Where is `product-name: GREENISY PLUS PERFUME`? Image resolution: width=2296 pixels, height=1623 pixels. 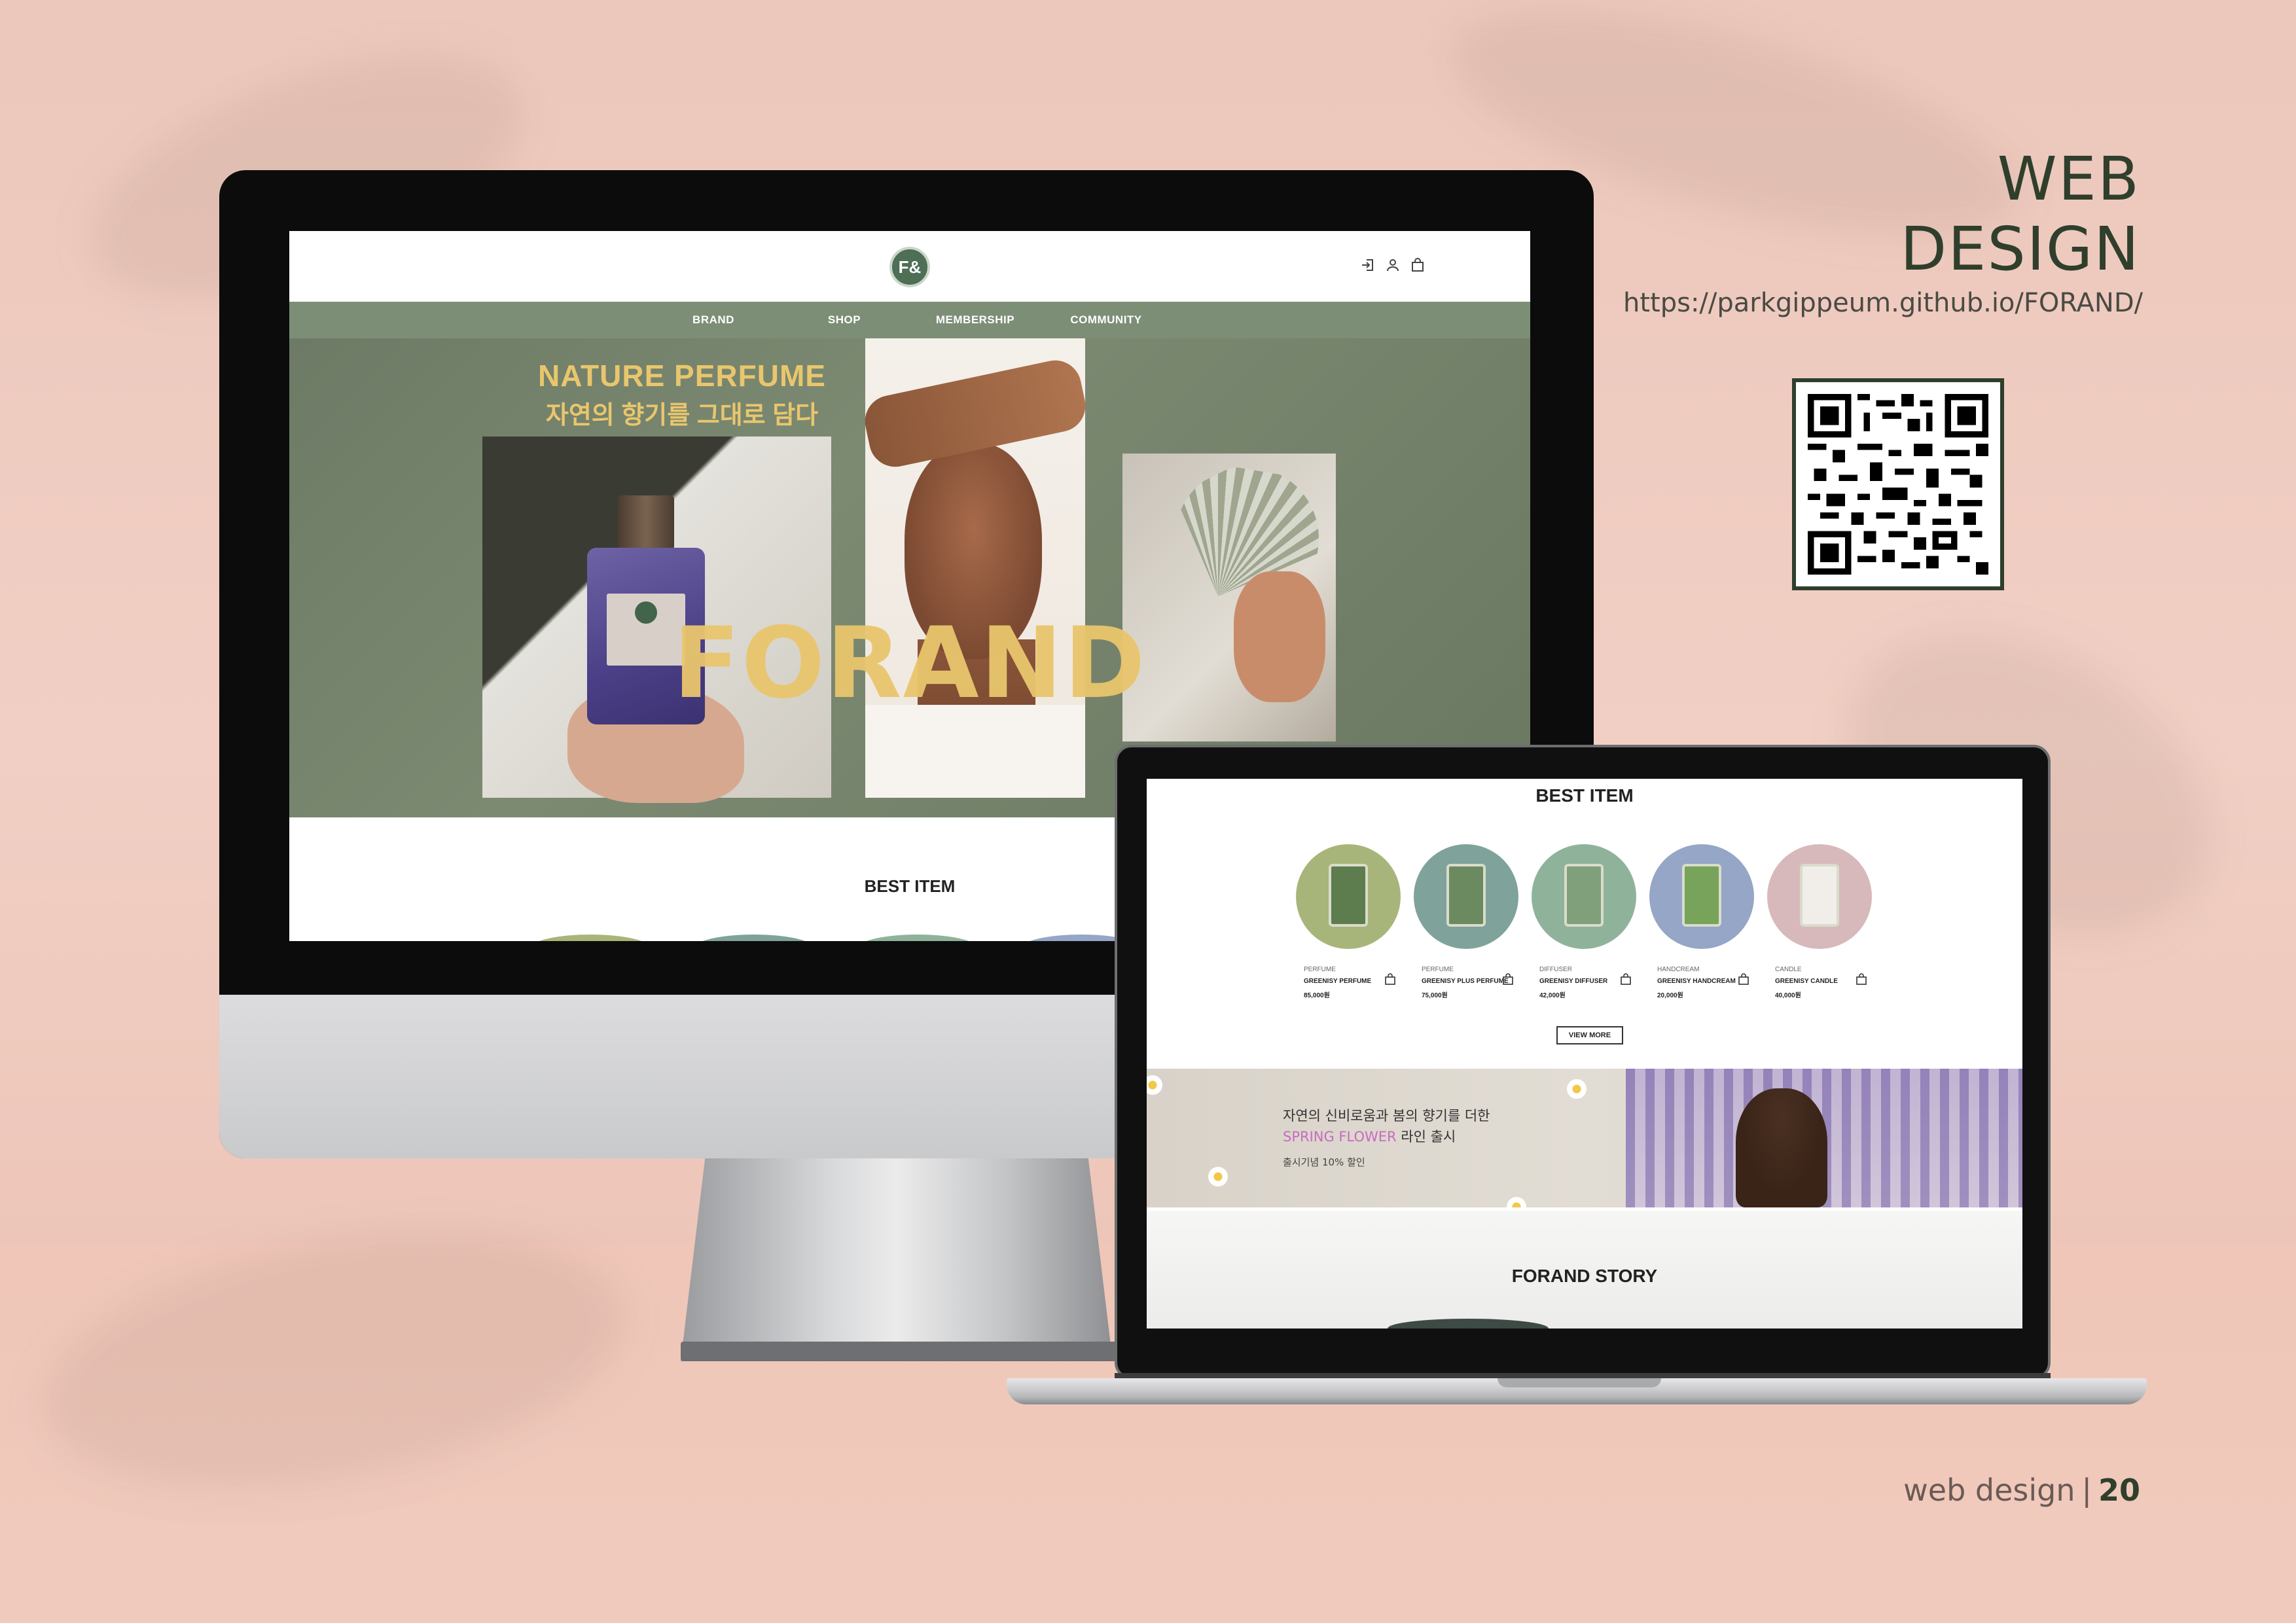
product-name: GREENISY PLUS PERFUME is located at coordinates (1465, 981).